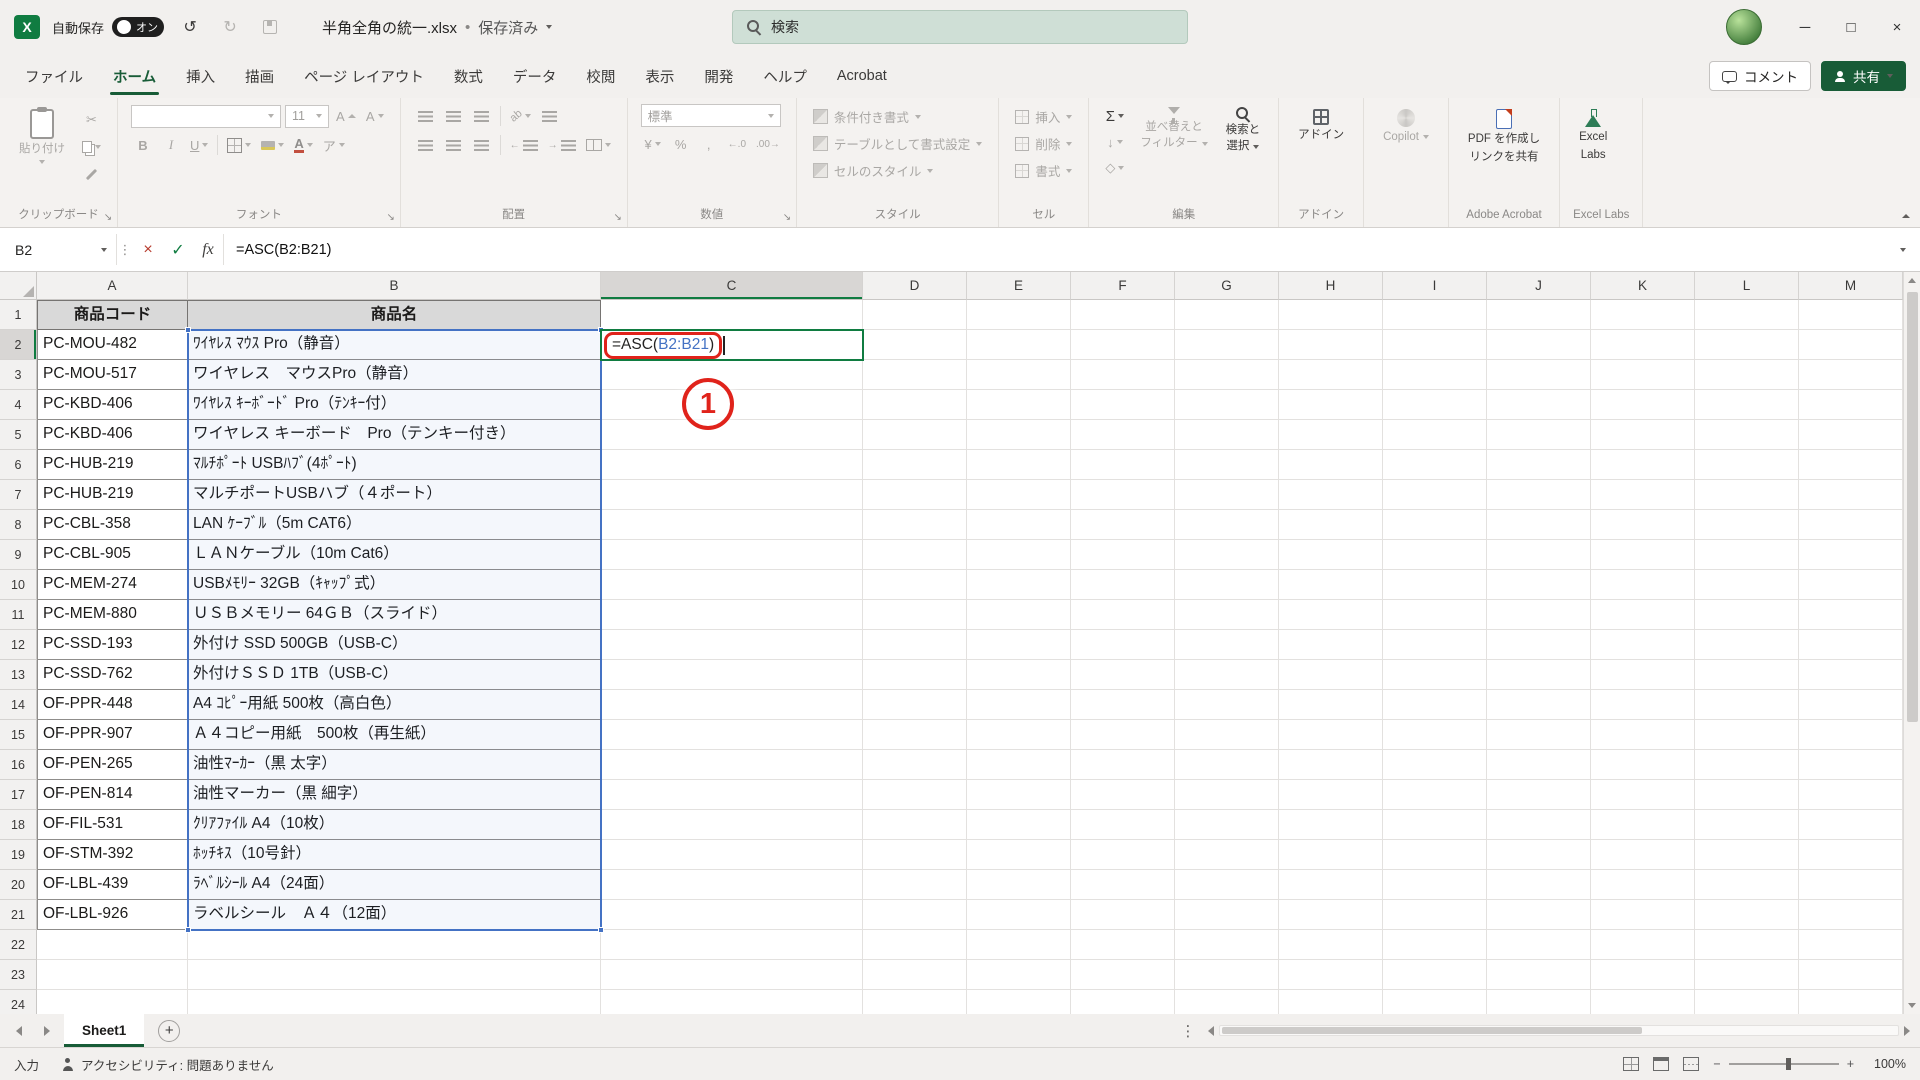 Image resolution: width=1920 pixels, height=1080 pixels. I want to click on cell-E7, so click(1019, 495).